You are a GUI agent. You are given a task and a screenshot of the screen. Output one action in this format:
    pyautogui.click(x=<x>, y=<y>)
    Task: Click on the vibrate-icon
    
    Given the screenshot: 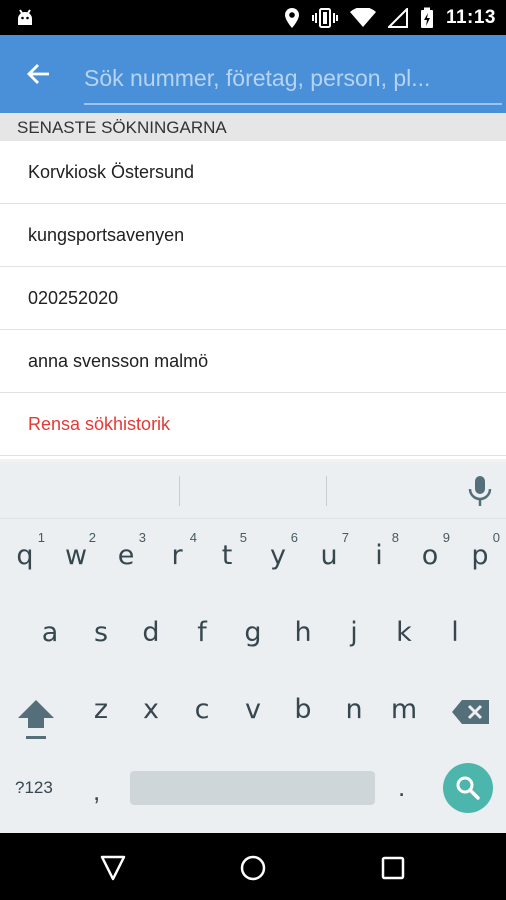 What is the action you would take?
    pyautogui.click(x=324, y=17)
    